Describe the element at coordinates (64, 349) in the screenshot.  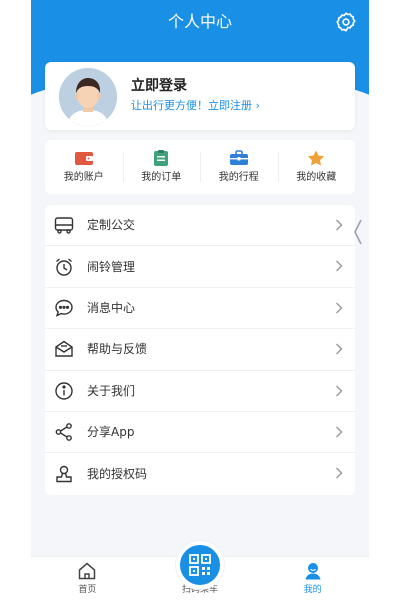
I see `feedback-icon` at that location.